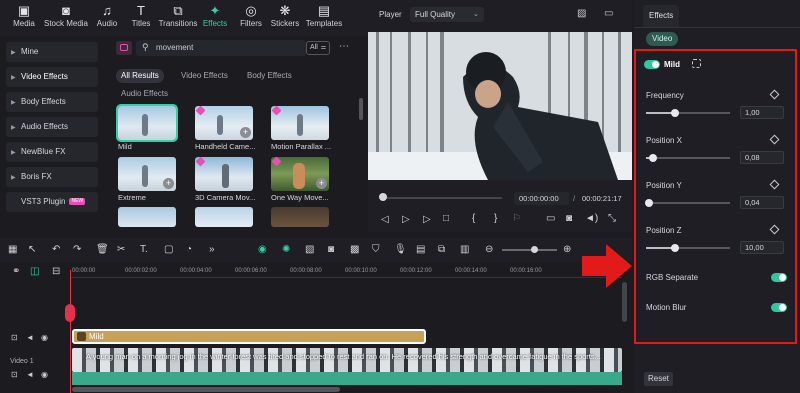 The width and height of the screenshot is (800, 393). I want to click on mark-out-icon: }, so click(495, 218).